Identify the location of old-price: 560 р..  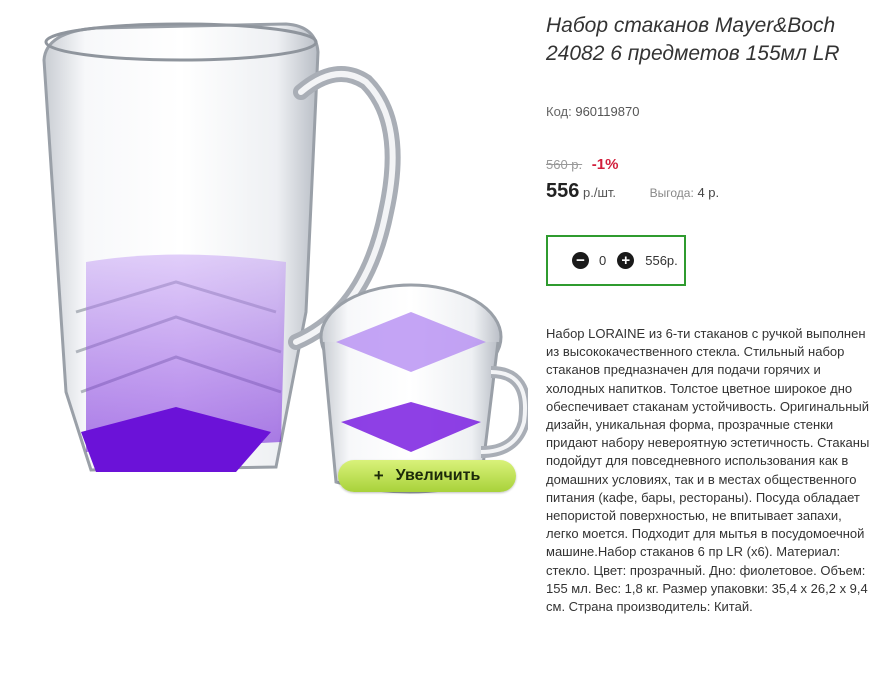
(564, 164).